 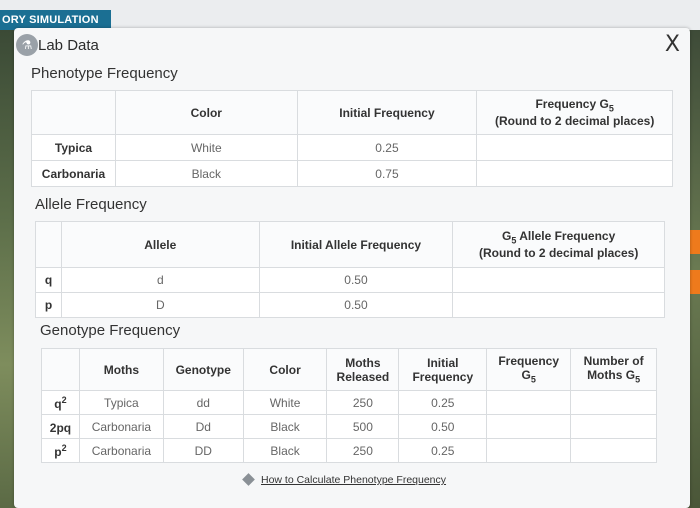 I want to click on row-label: p, so click(x=48, y=305).